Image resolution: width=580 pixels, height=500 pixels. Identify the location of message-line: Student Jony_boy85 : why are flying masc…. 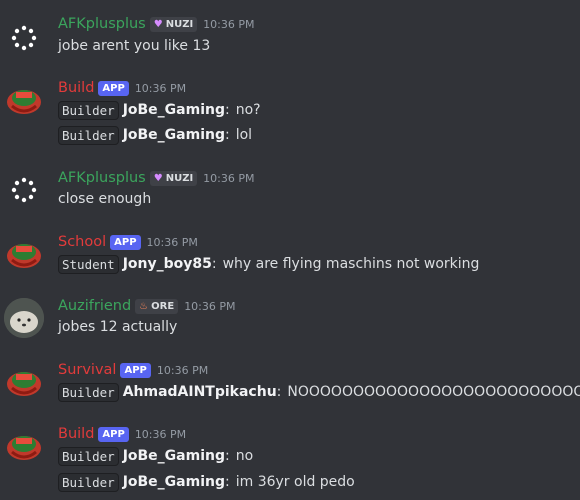
(268, 264).